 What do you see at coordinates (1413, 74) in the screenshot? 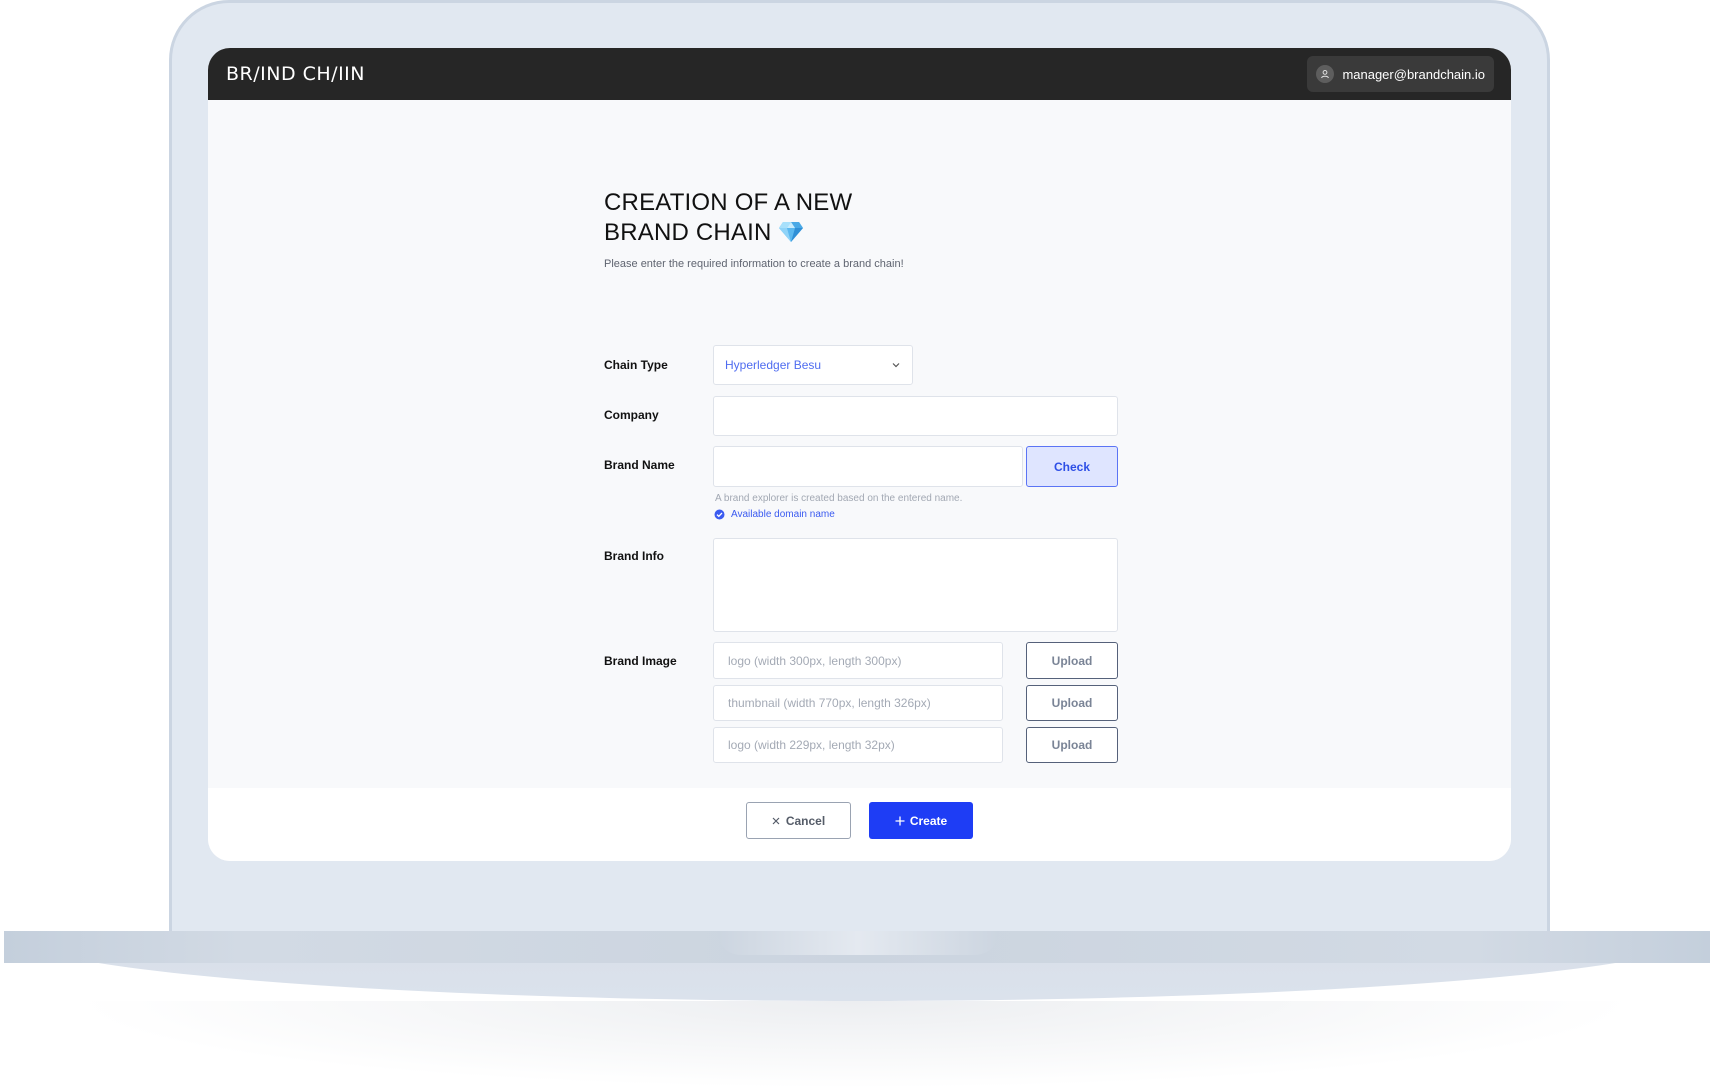
I see `account-email: manager@brandchain.io` at bounding box center [1413, 74].